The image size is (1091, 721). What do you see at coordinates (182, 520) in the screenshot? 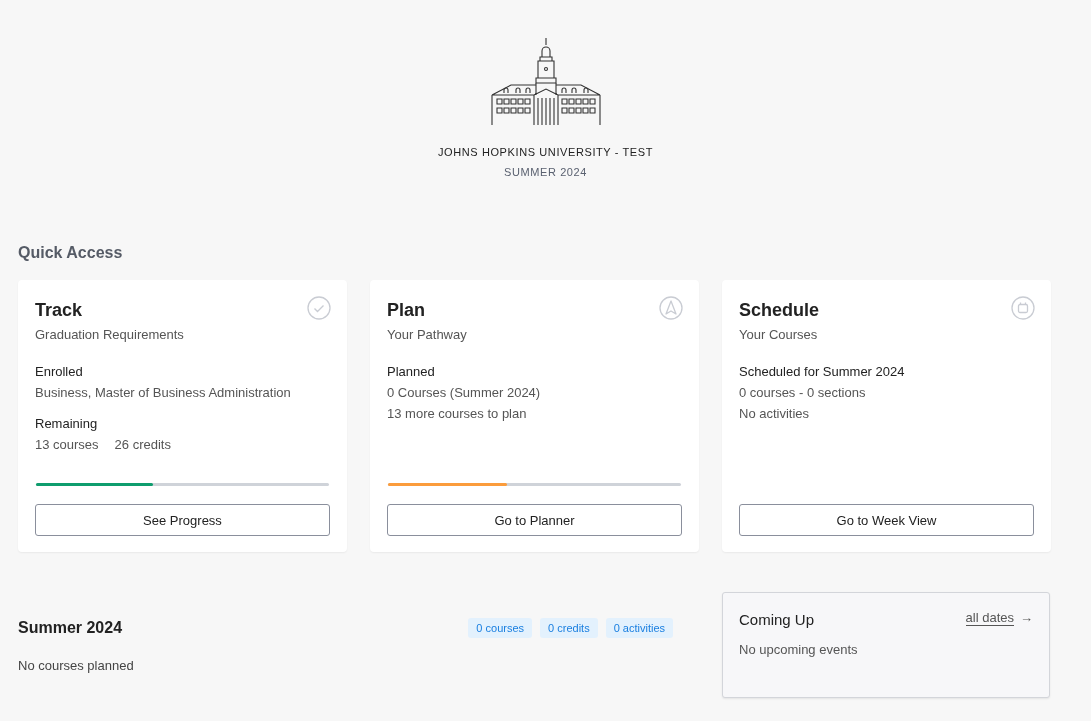
I see `card-button: See Progress` at bounding box center [182, 520].